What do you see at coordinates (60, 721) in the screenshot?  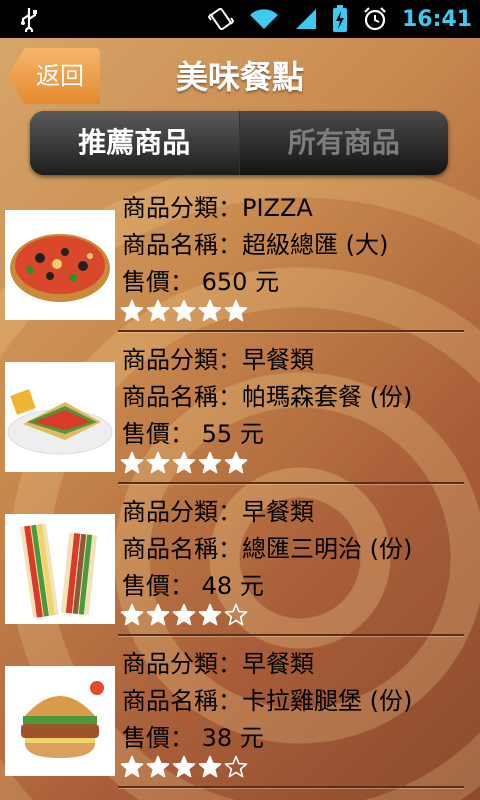 I see `chicken-burger-image` at bounding box center [60, 721].